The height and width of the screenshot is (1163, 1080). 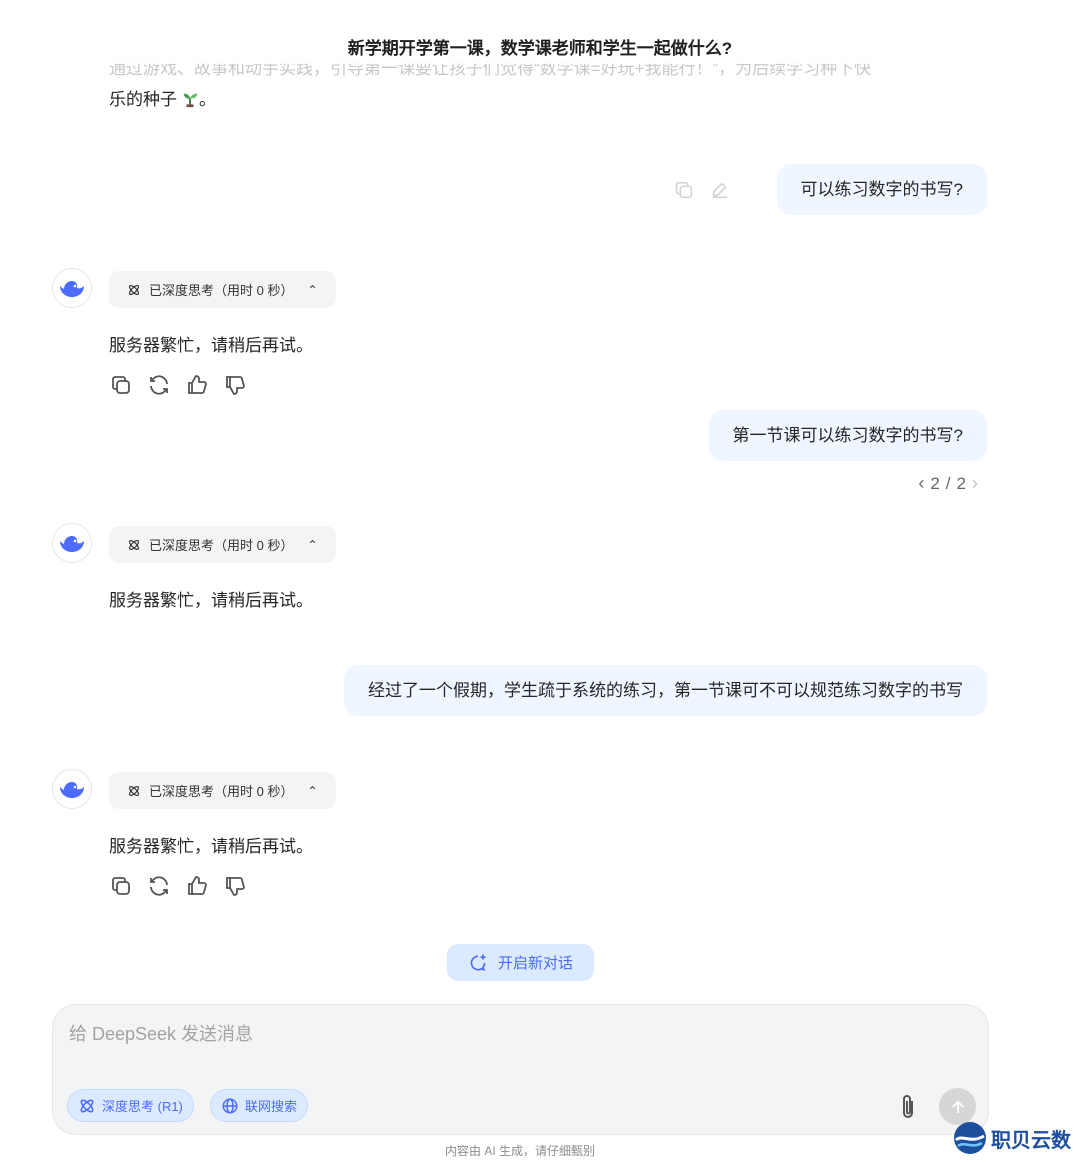 I want to click on watermark-logo-icon, so click(x=970, y=1138).